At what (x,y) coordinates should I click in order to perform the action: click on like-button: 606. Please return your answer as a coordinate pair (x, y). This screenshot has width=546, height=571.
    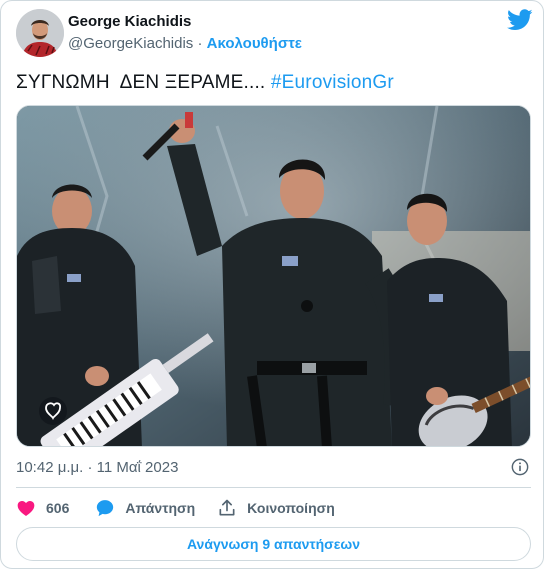
    Looking at the image, I should click on (55, 508).